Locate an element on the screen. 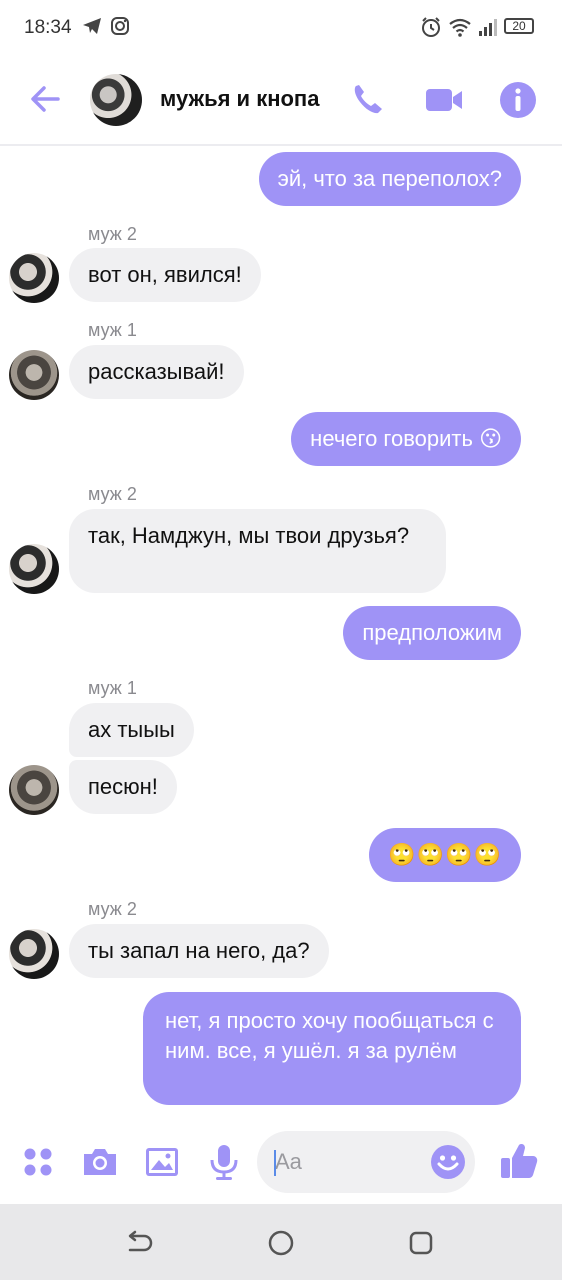 The image size is (562, 1280). chat-header: мужья и кнопа is located at coordinates (281, 101).